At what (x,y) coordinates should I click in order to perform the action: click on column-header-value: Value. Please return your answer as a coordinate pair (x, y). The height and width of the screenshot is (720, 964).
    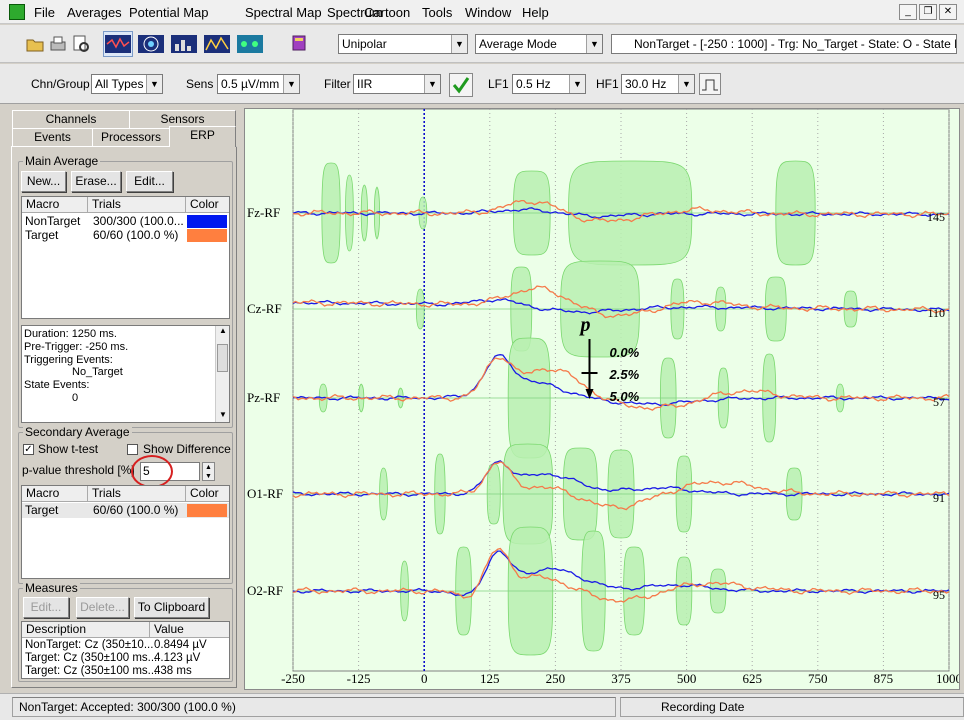
    Looking at the image, I should click on (189, 630).